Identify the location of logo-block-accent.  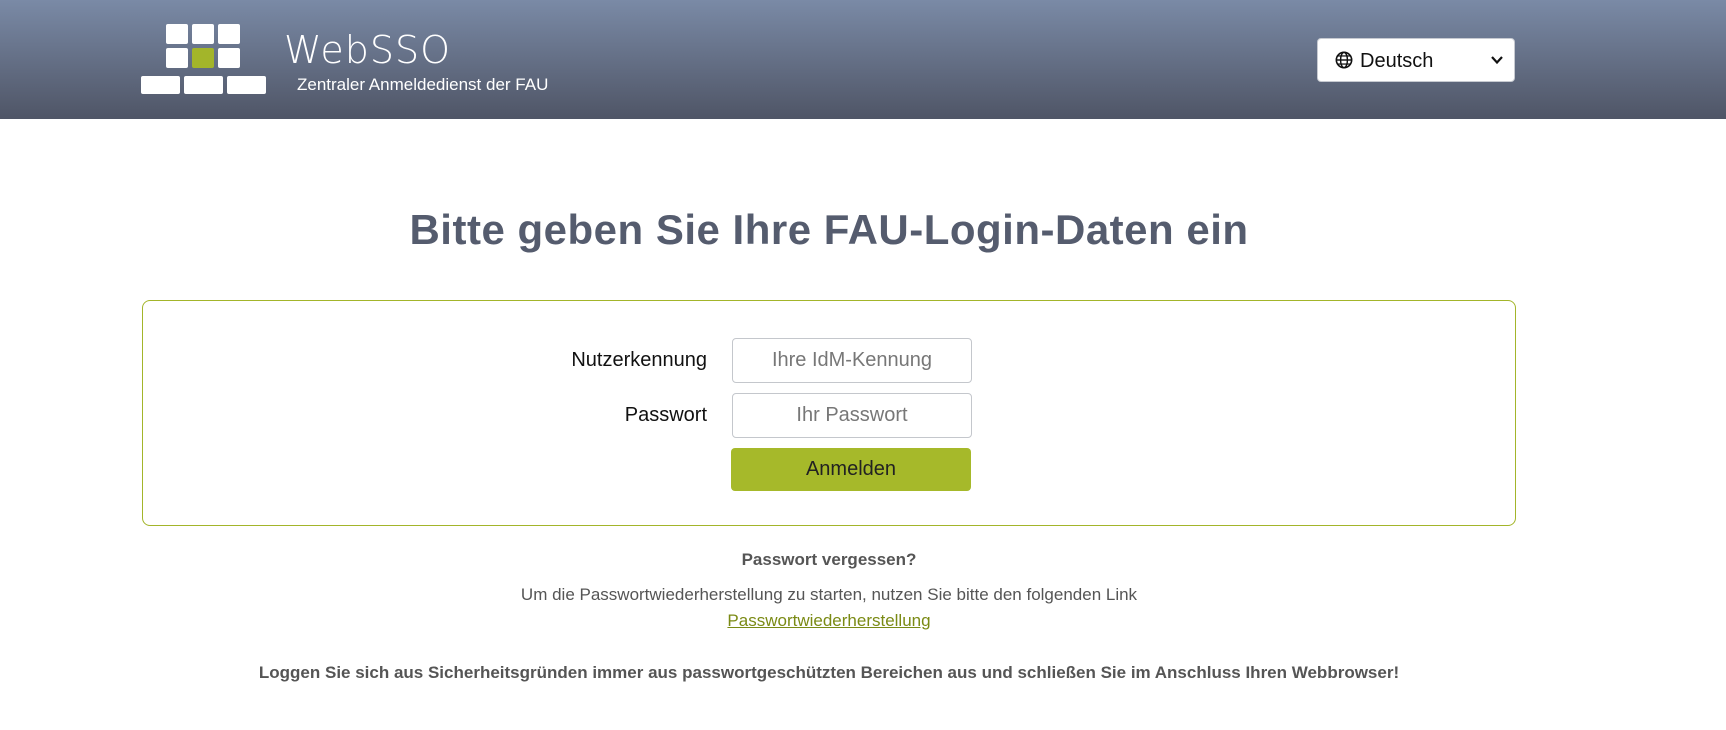
(203, 58).